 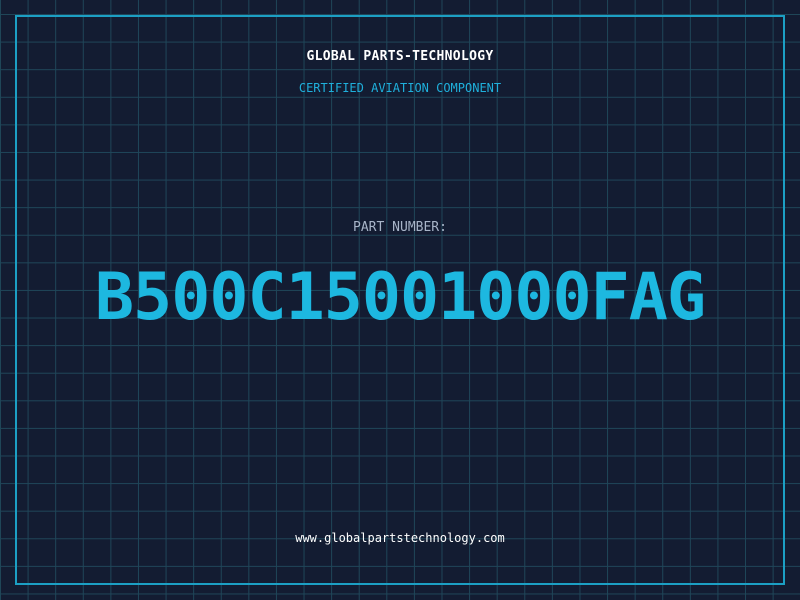 What do you see at coordinates (400, 227) in the screenshot?
I see `part-number-label: PART NUMBER:` at bounding box center [400, 227].